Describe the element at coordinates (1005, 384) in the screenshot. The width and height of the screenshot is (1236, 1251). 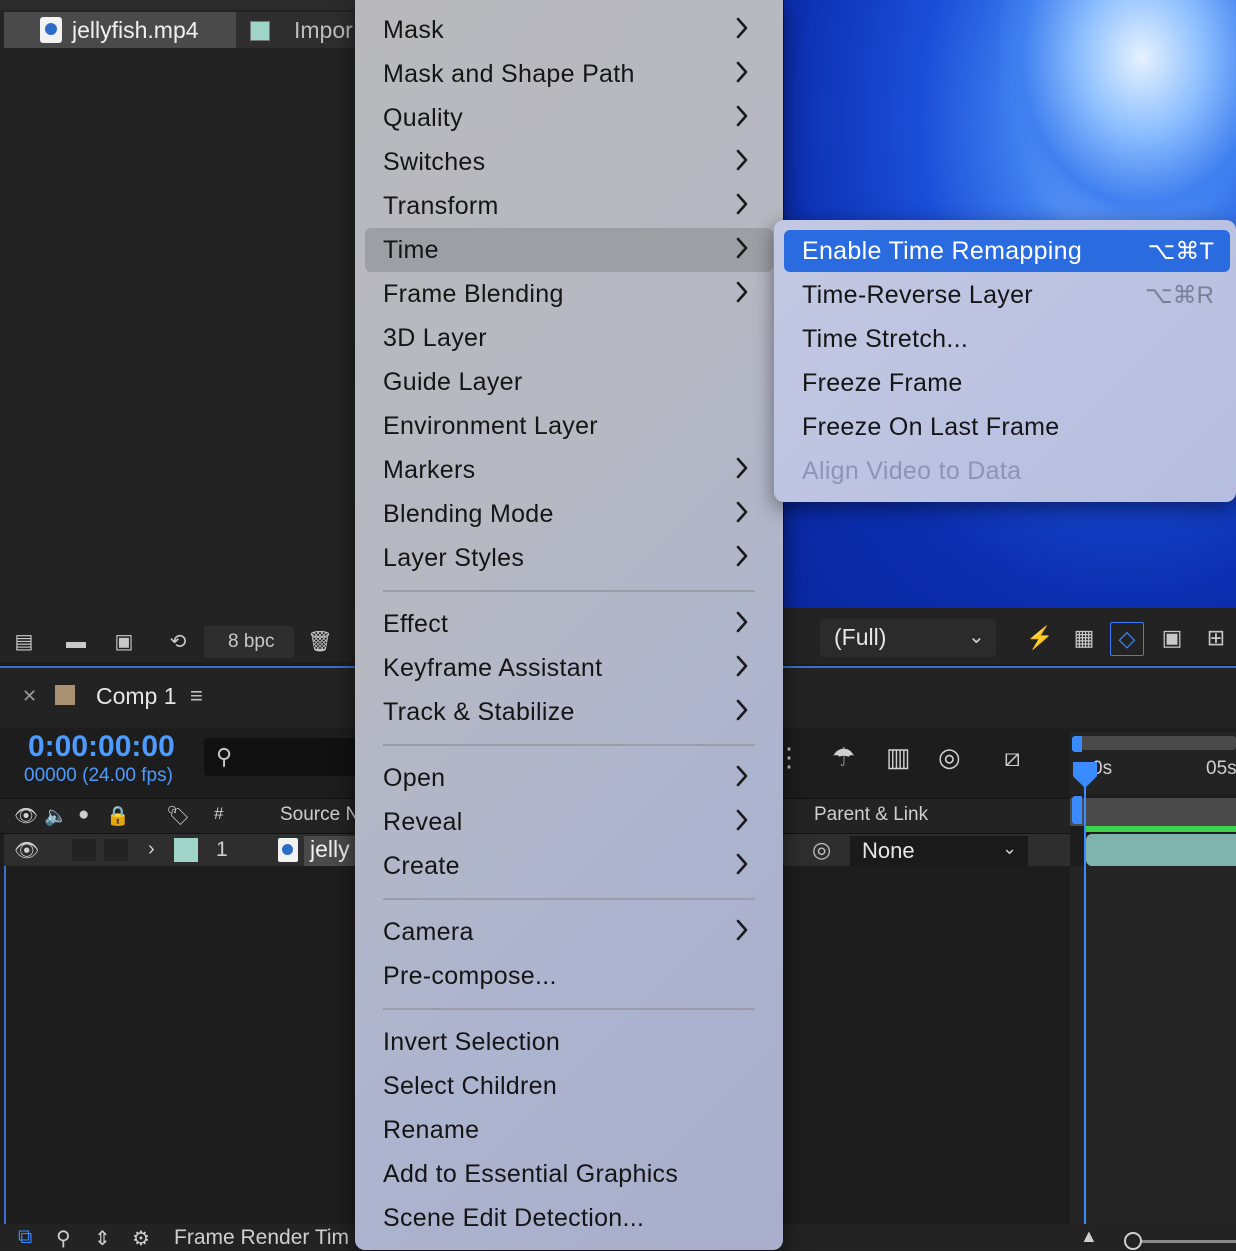
I see `submenu-item-freeze-frame: Freeze Frame` at that location.